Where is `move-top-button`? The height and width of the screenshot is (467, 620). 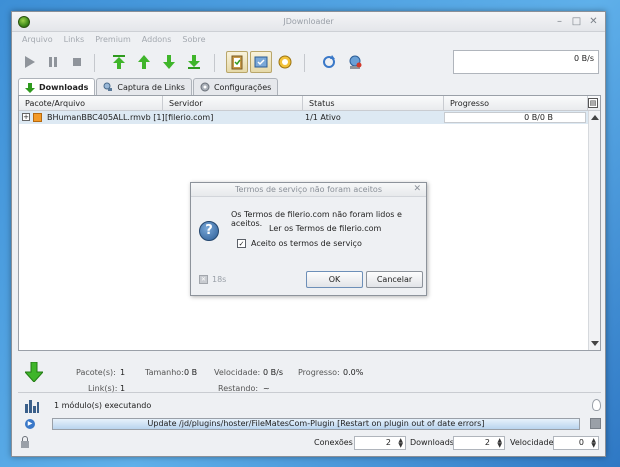 move-top-button is located at coordinates (119, 62).